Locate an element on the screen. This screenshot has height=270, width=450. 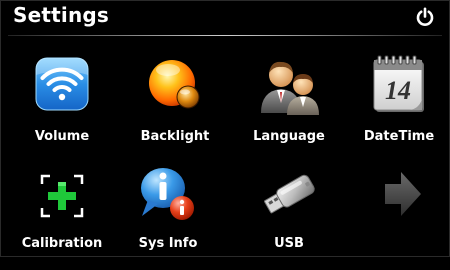
tile-label: Volume is located at coordinates (62, 136).